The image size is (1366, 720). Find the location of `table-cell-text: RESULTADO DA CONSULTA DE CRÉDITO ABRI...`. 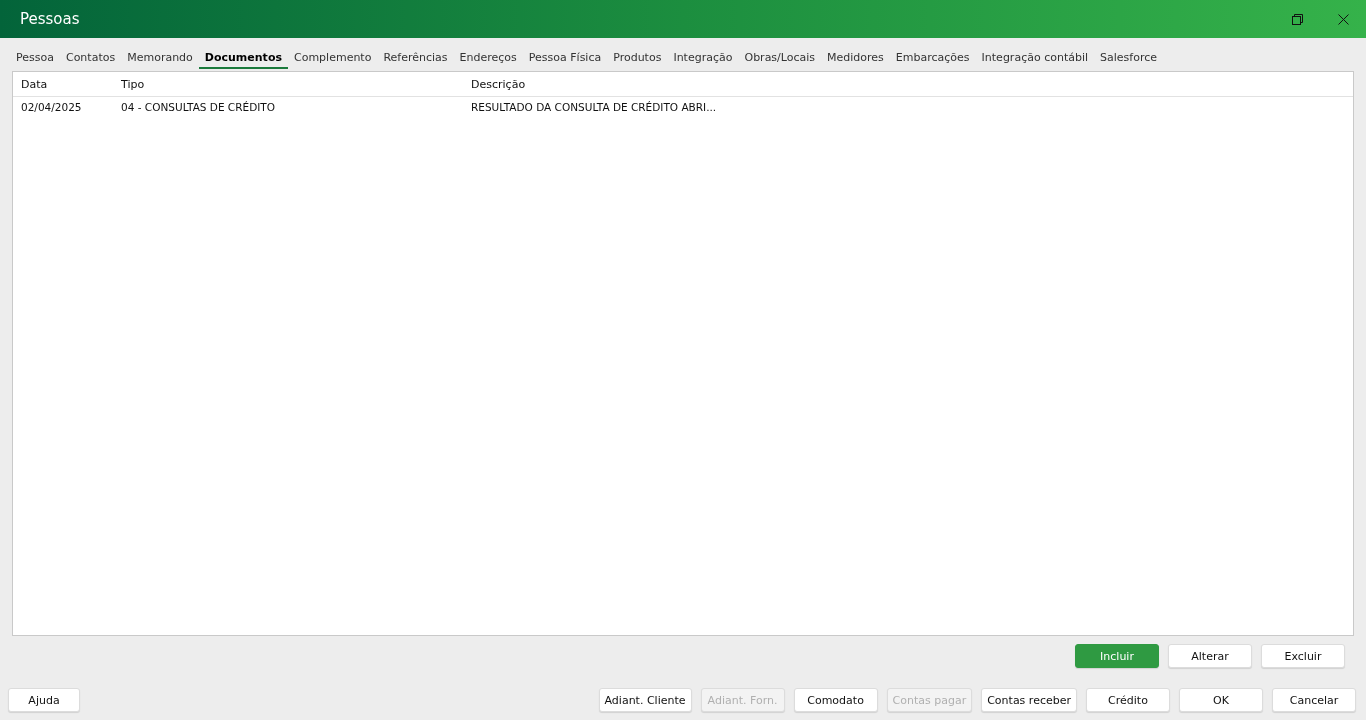

table-cell-text: RESULTADO DA CONSULTA DE CRÉDITO ABRI... is located at coordinates (594, 107).